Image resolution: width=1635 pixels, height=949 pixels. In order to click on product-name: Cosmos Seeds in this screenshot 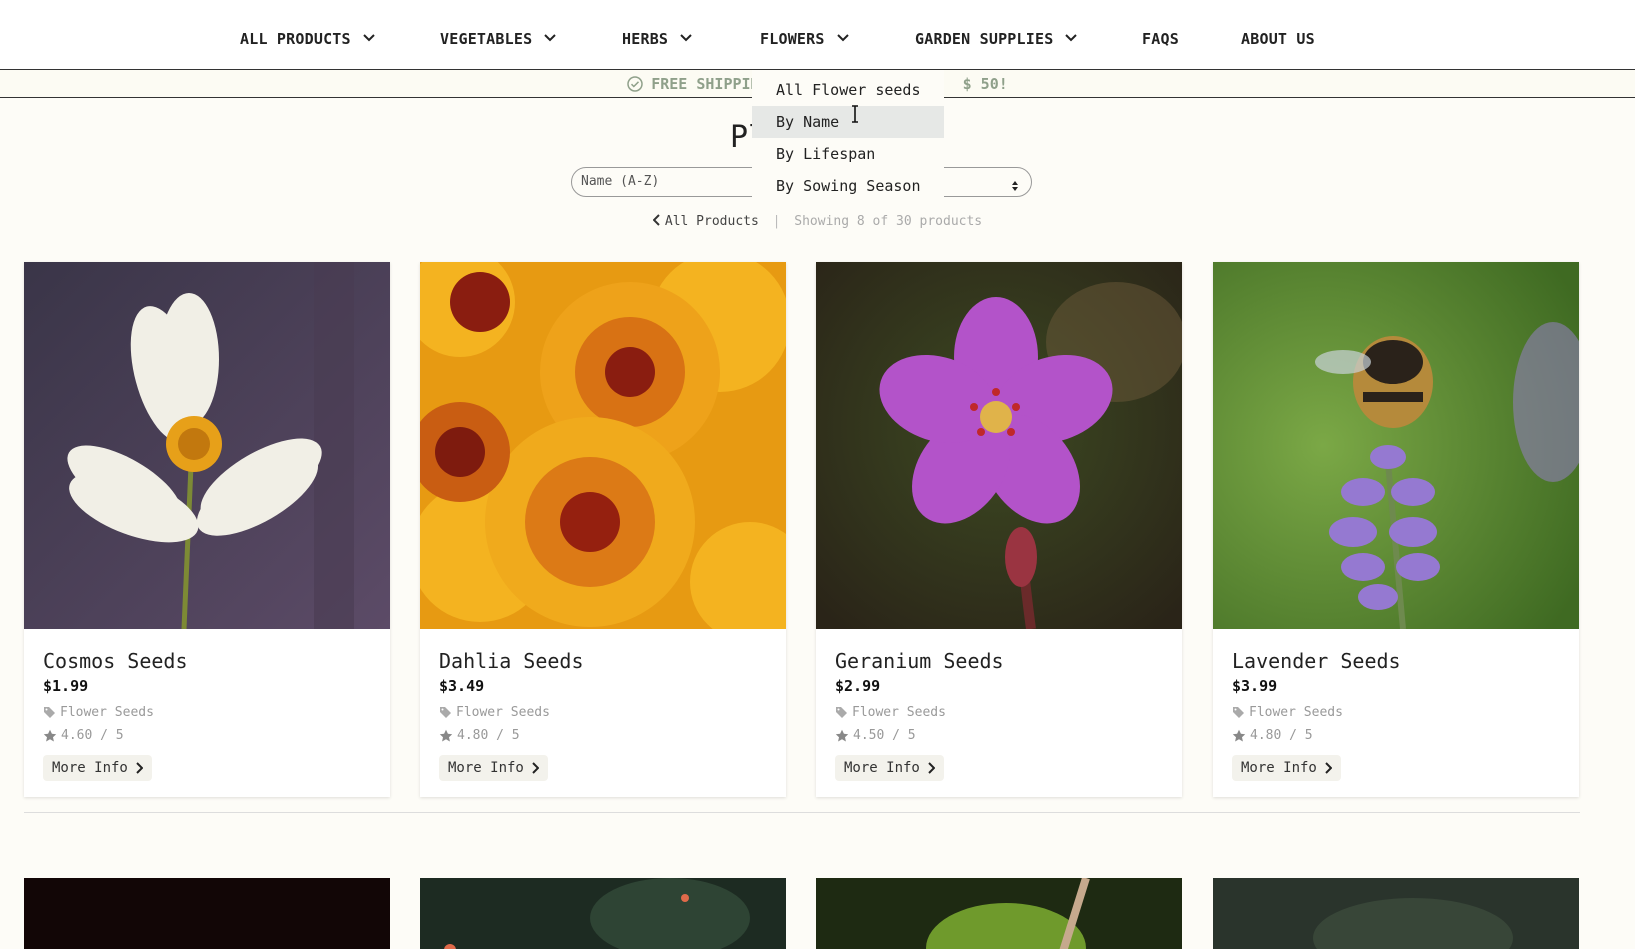, I will do `click(207, 661)`.